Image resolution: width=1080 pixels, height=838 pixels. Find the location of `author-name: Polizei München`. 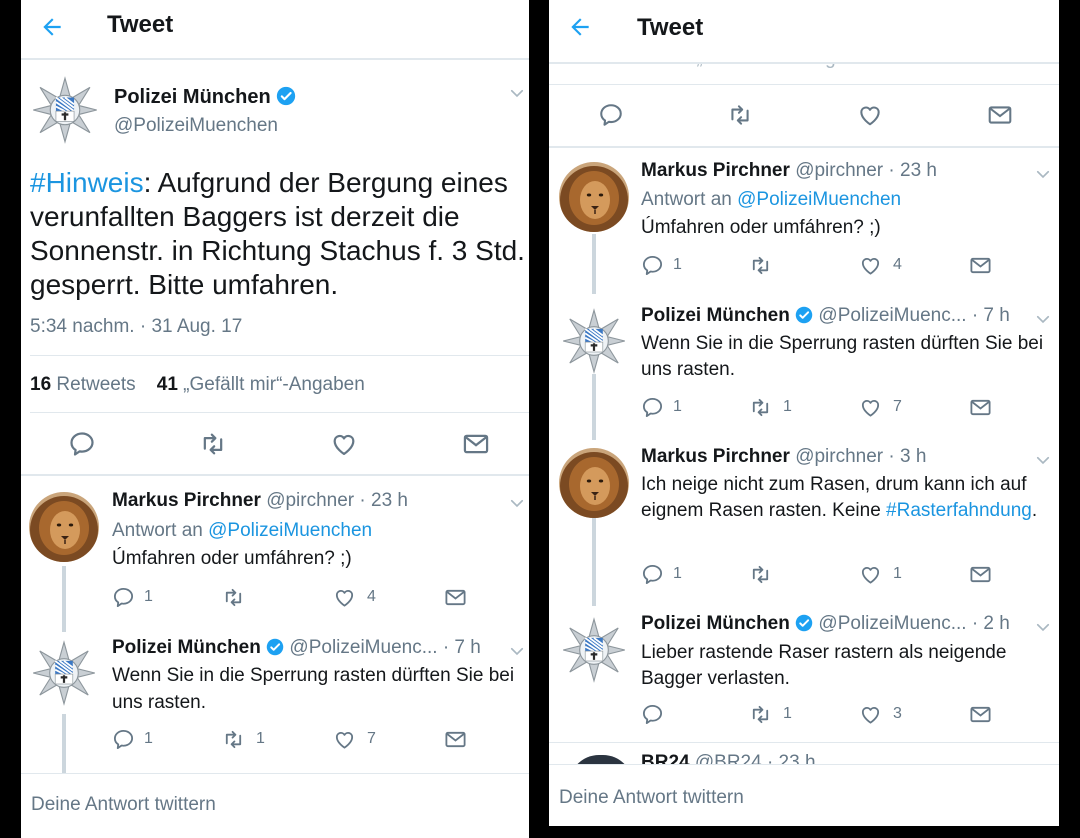

author-name: Polizei München is located at coordinates (192, 97).